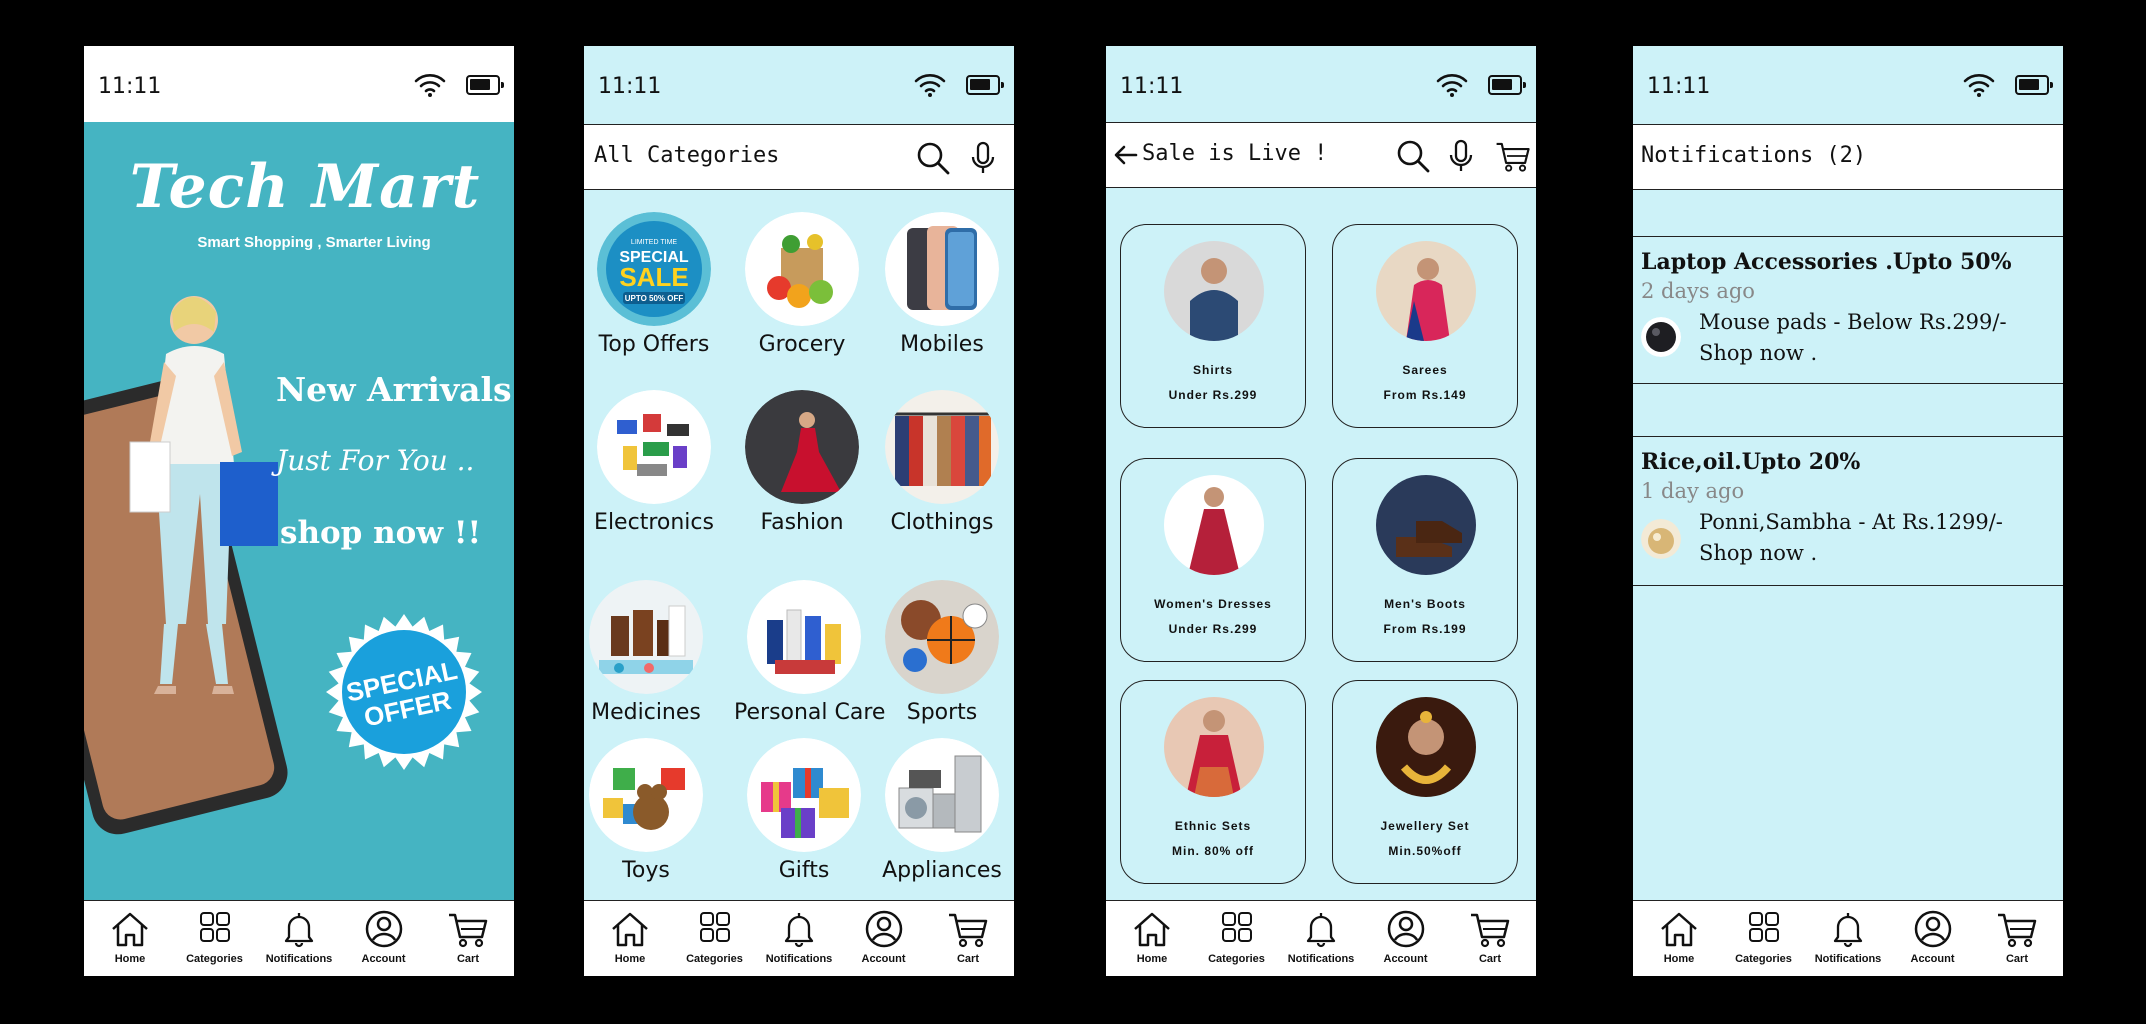 The width and height of the screenshot is (2146, 1024). I want to click on bell-icon, so click(299, 929).